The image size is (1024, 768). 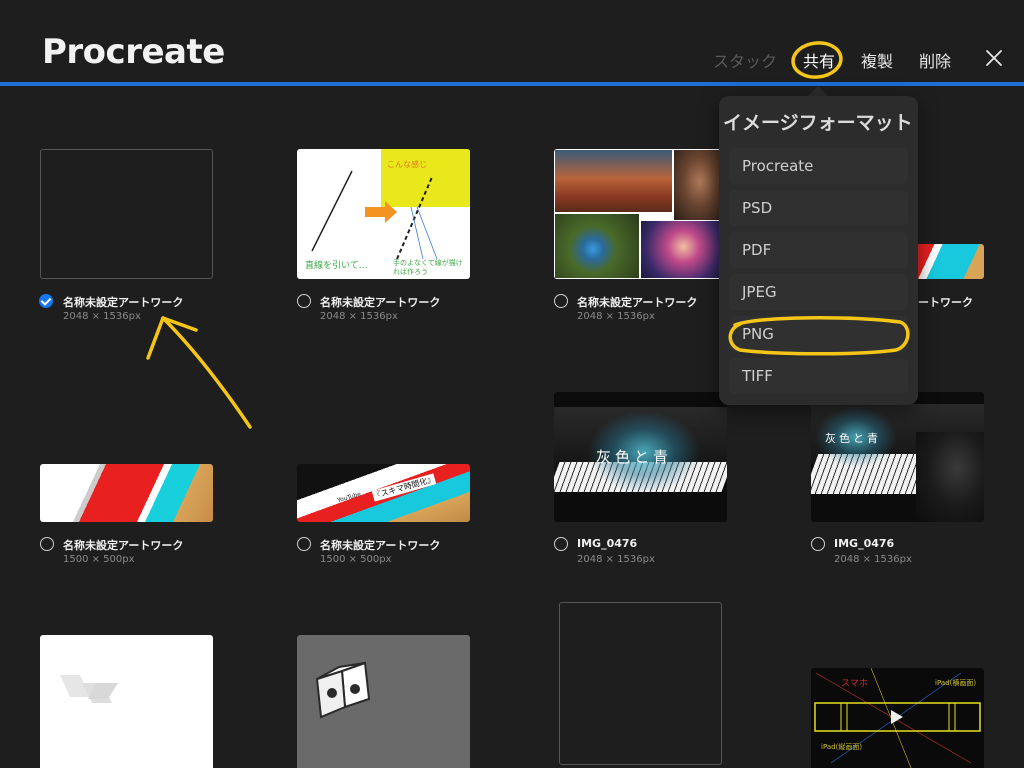 What do you see at coordinates (778, 166) in the screenshot?
I see `format-label: Procreate` at bounding box center [778, 166].